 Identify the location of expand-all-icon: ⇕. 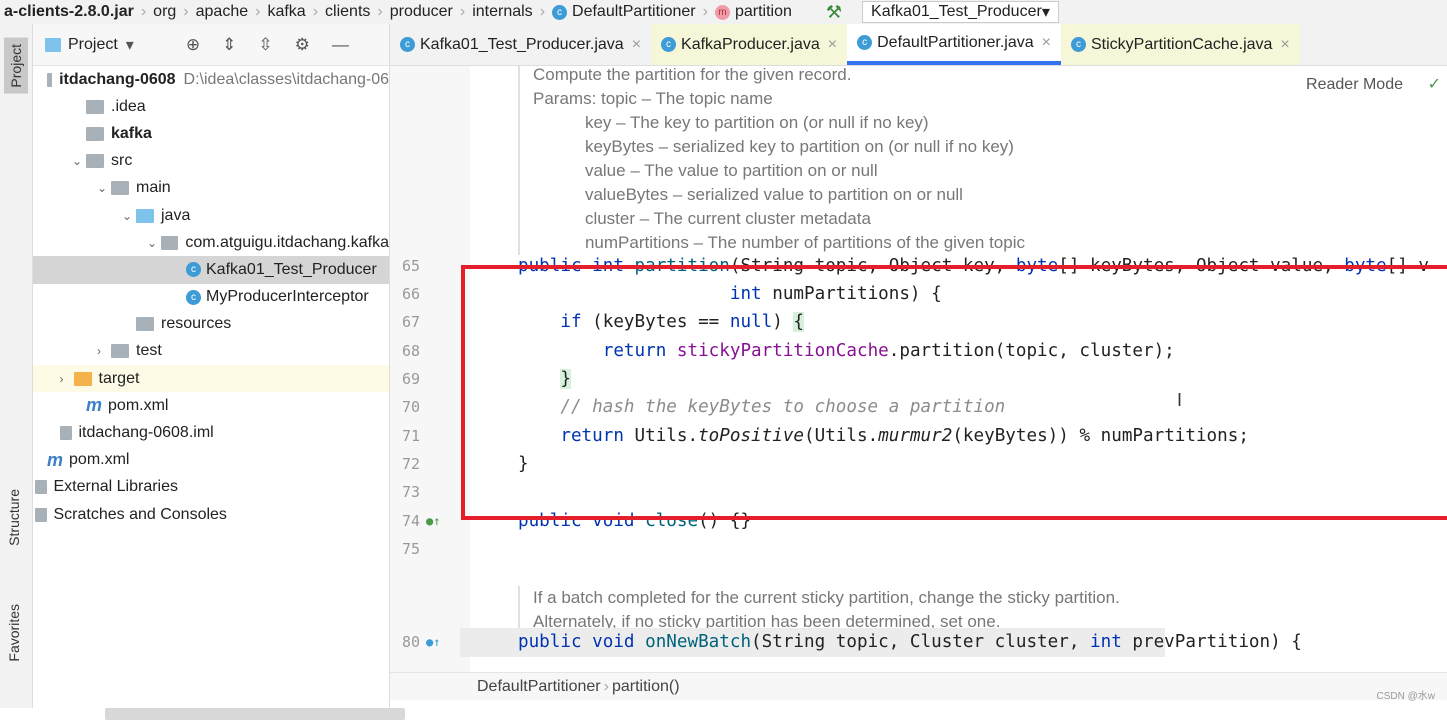
(229, 45).